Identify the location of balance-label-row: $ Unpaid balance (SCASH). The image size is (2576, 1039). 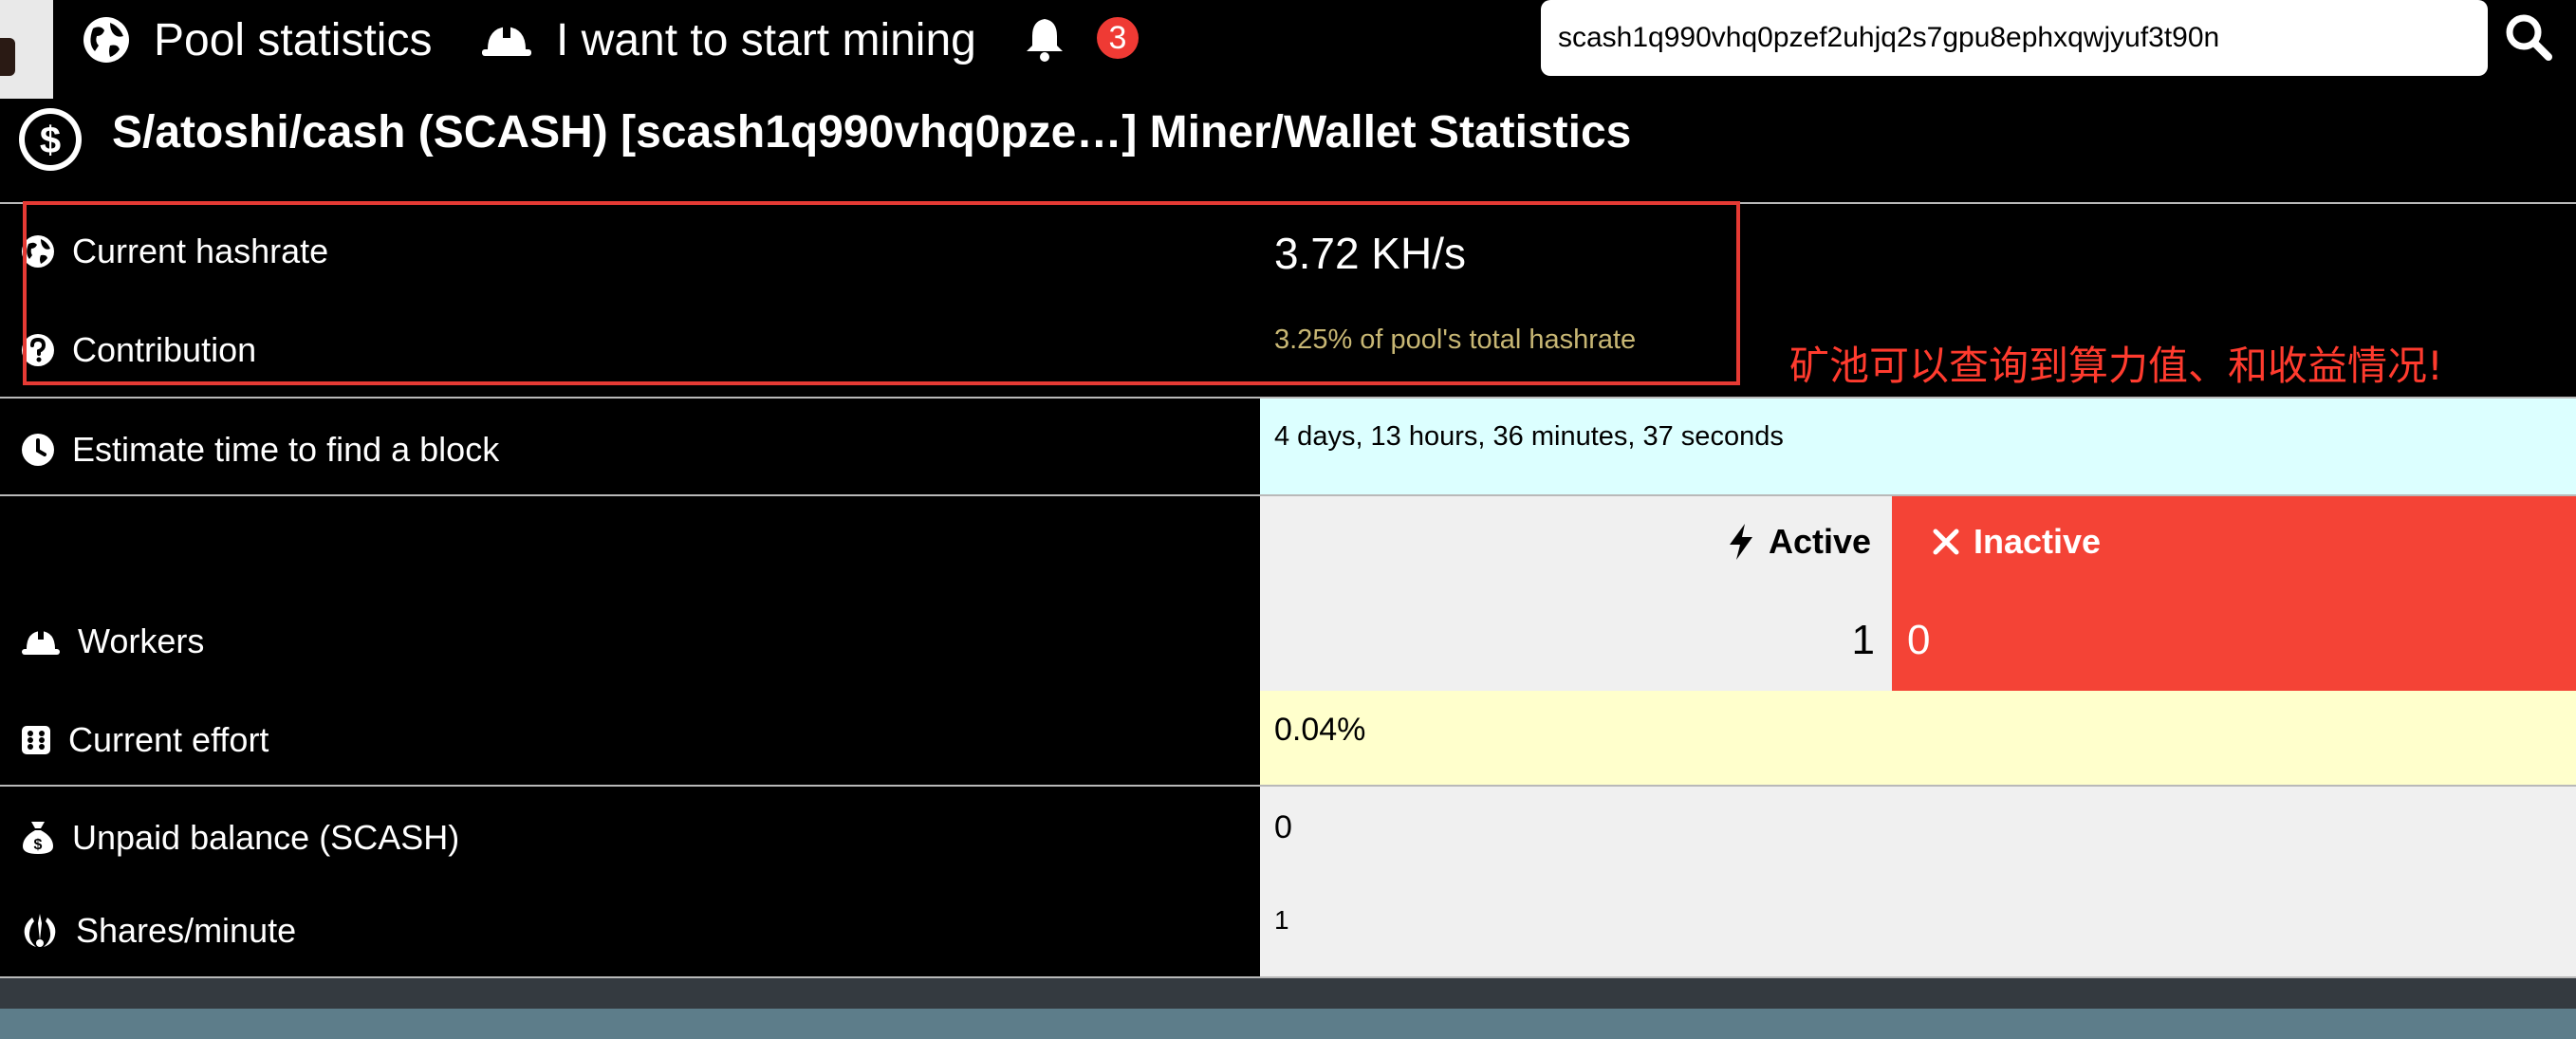
(240, 838).